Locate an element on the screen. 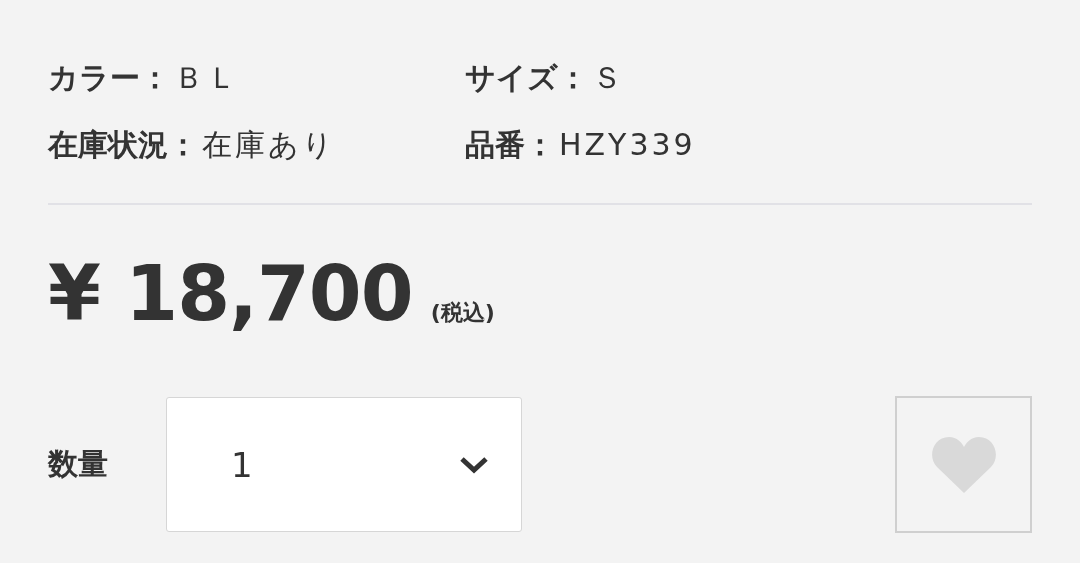 This screenshot has height=563, width=1080. price: ¥ 18,700 is located at coordinates (230, 294).